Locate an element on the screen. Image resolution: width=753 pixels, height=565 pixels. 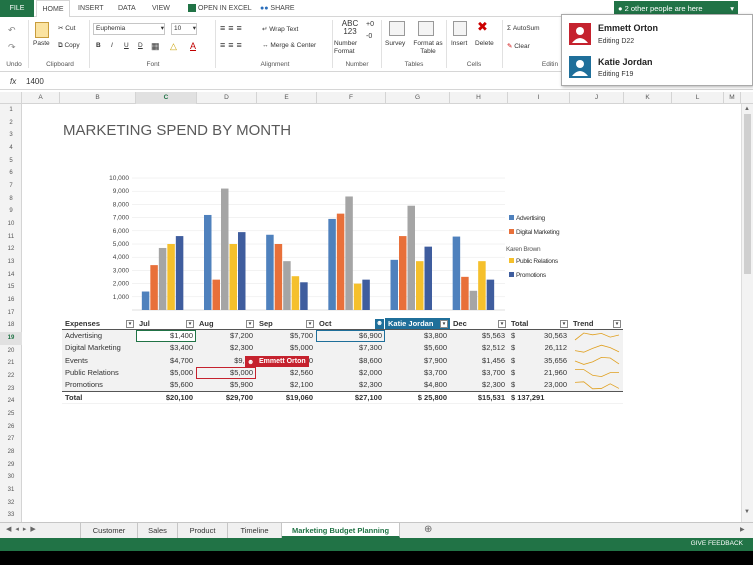
row-header-9: 9 is located at coordinates (11, 211).